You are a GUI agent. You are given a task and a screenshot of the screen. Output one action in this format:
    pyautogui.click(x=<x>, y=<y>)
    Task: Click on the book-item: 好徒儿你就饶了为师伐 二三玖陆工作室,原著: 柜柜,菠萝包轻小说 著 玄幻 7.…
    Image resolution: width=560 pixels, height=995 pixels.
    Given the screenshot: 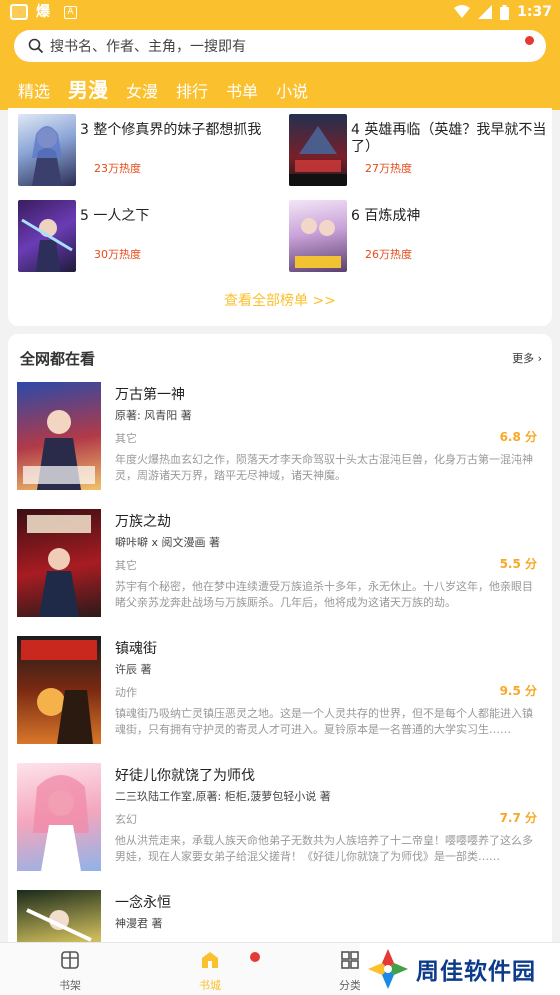 What is the action you would take?
    pyautogui.click(x=279, y=819)
    